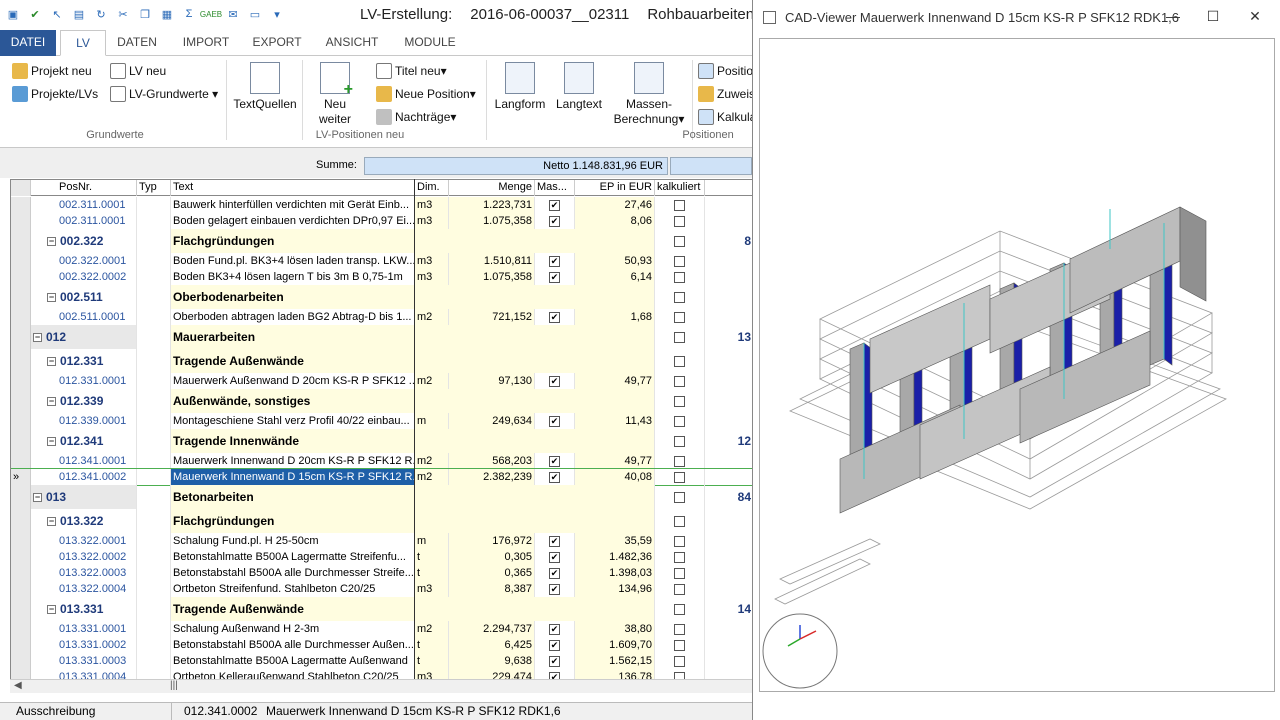  Describe the element at coordinates (293, 337) in the screenshot. I see `text-cell: Mauerarbeiten` at that location.